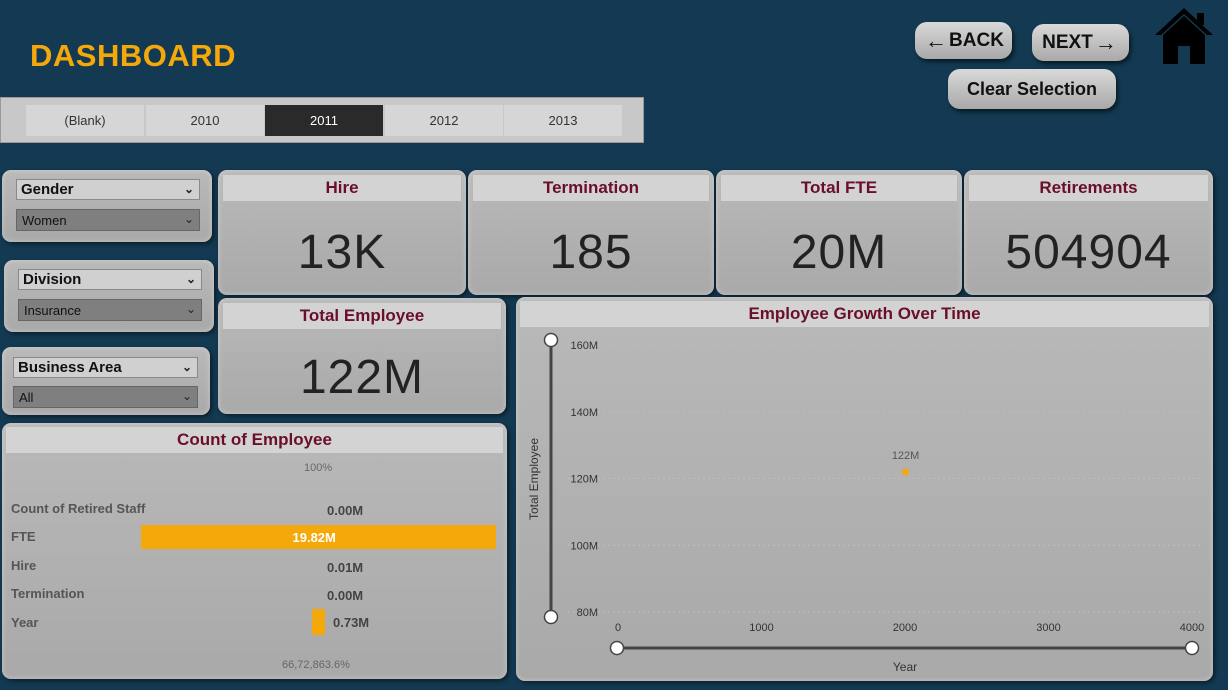  What do you see at coordinates (108, 220) in the screenshot?
I see `gender-dropdown: Women ⌄` at bounding box center [108, 220].